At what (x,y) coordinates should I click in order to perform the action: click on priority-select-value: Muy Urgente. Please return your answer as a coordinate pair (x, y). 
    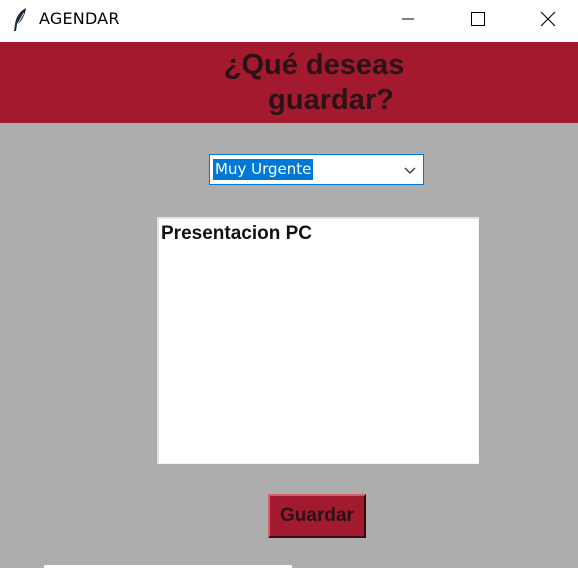
    Looking at the image, I should click on (263, 169).